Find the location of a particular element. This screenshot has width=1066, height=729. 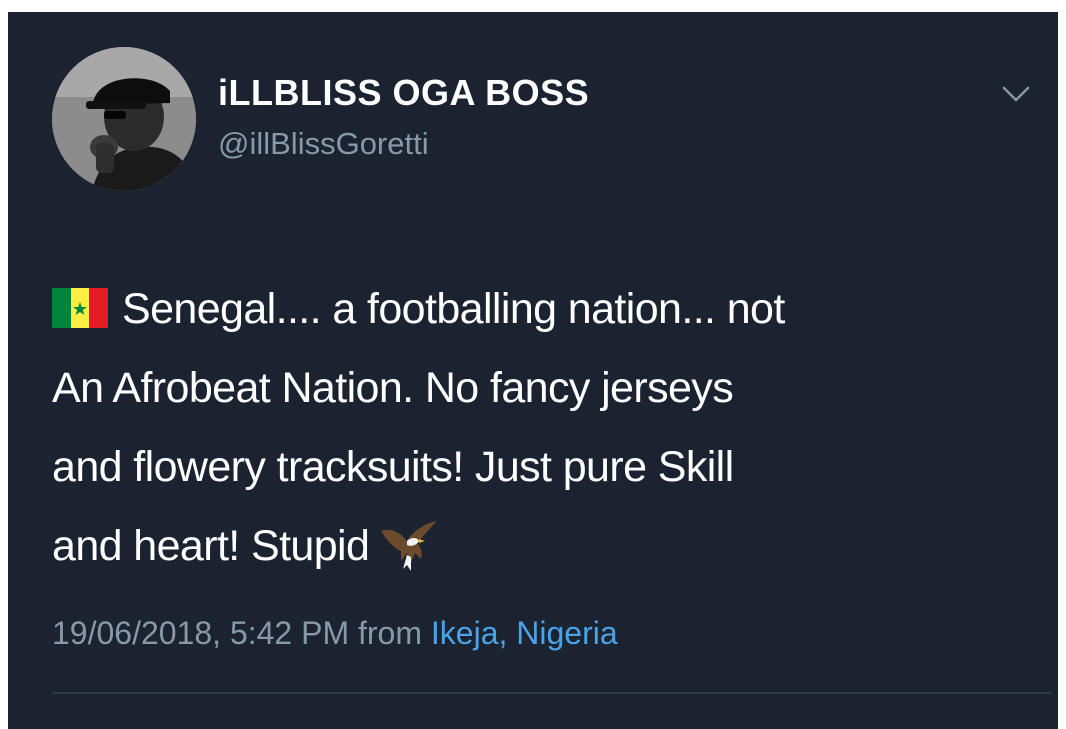

tweet-line-text: Senegal.... a footballing nation... not is located at coordinates (453, 309).